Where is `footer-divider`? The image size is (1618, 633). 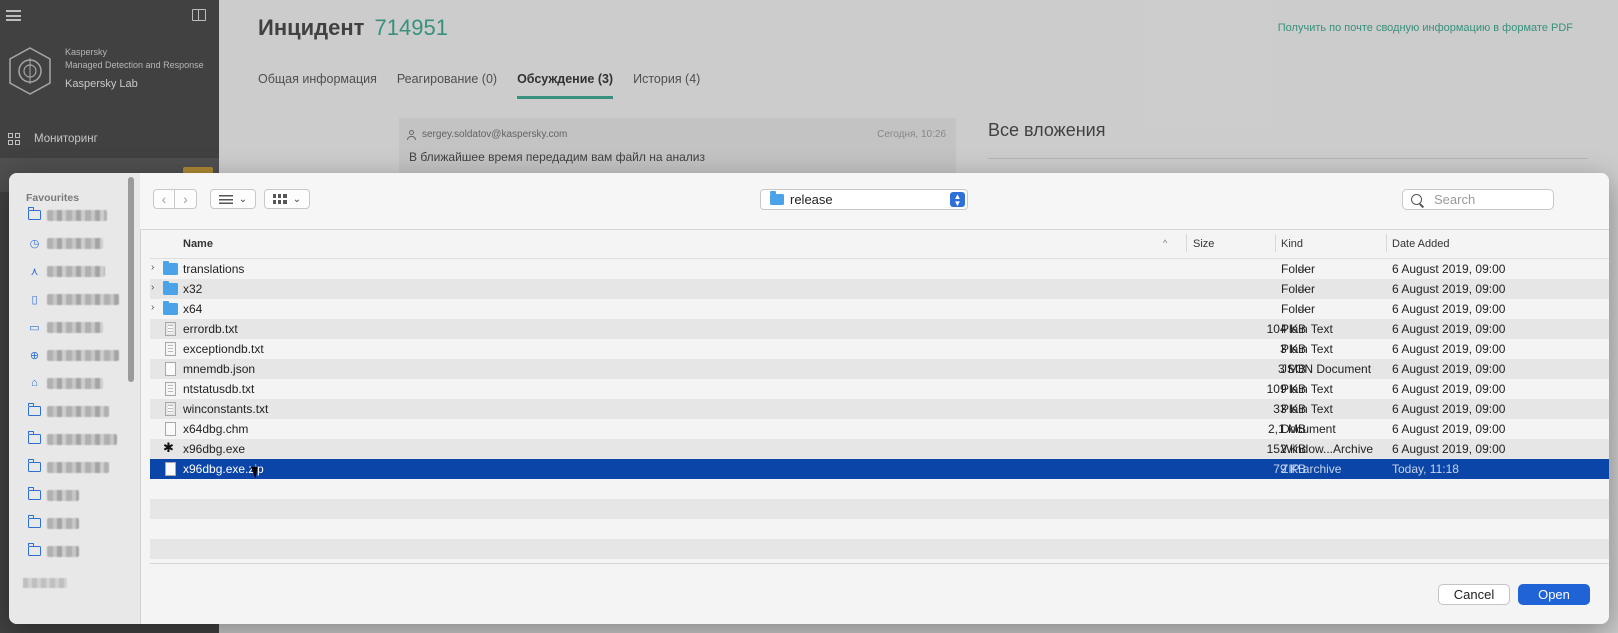
footer-divider is located at coordinates (879, 563).